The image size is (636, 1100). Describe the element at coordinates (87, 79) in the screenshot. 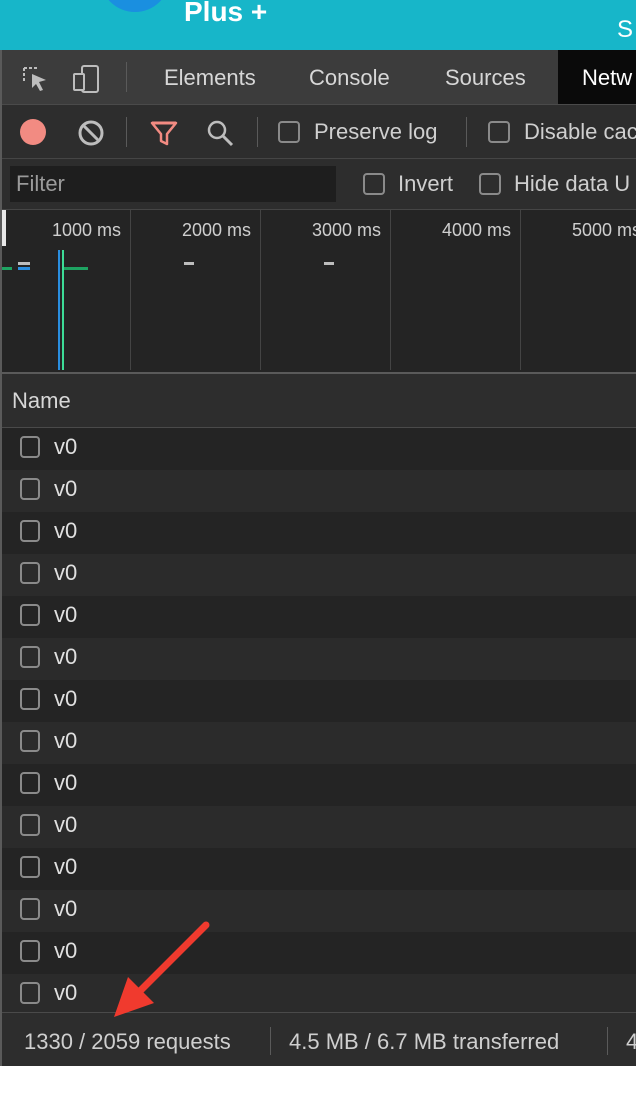

I see `device-toolbar-icon` at that location.